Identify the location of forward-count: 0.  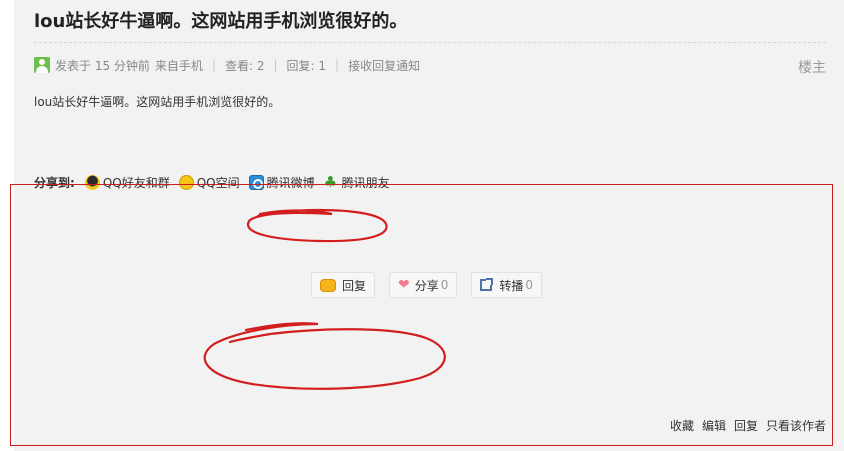
(529, 285).